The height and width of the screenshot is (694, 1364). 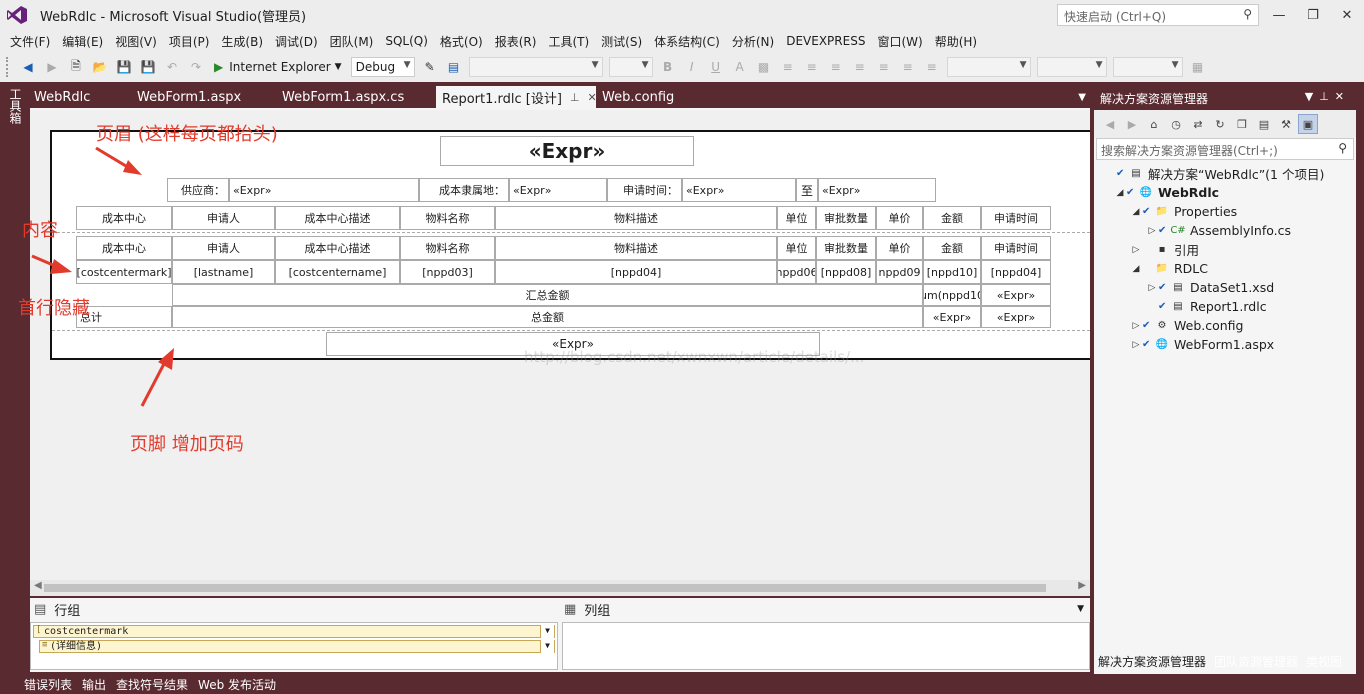 I want to click on scroll-left-icon: ◀, so click(x=38, y=585).